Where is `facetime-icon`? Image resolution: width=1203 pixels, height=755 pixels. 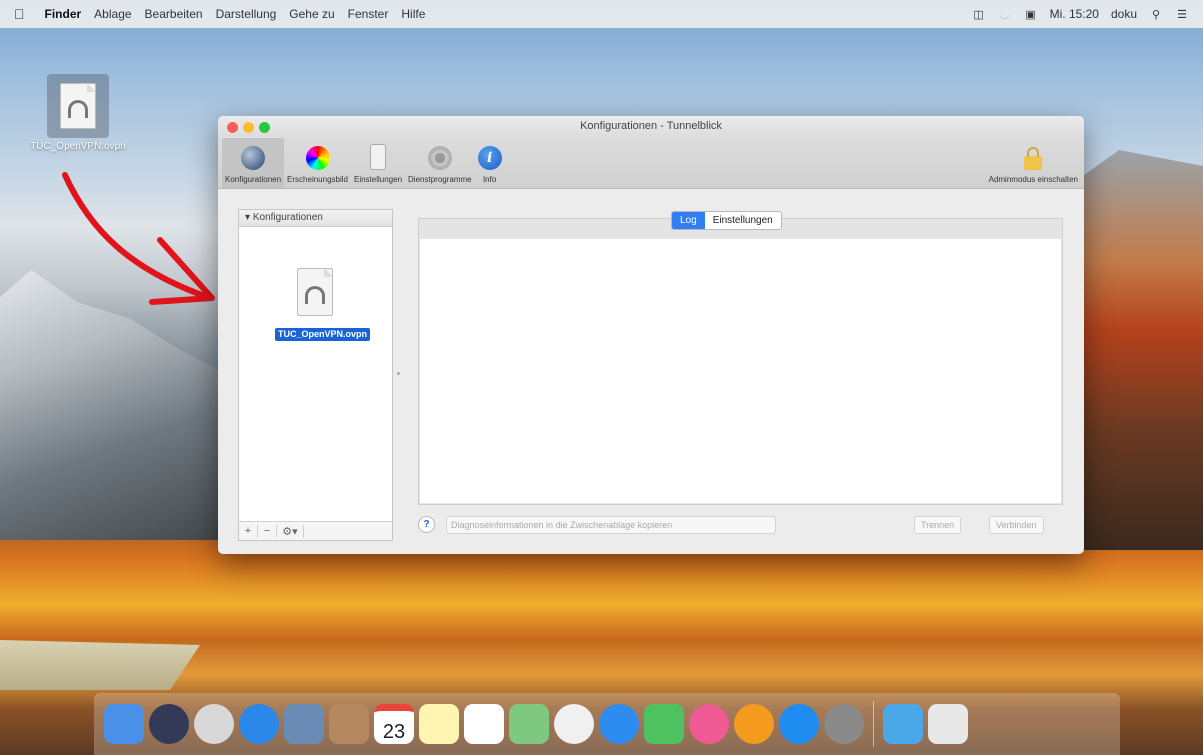
facetime-icon is located at coordinates (664, 724).